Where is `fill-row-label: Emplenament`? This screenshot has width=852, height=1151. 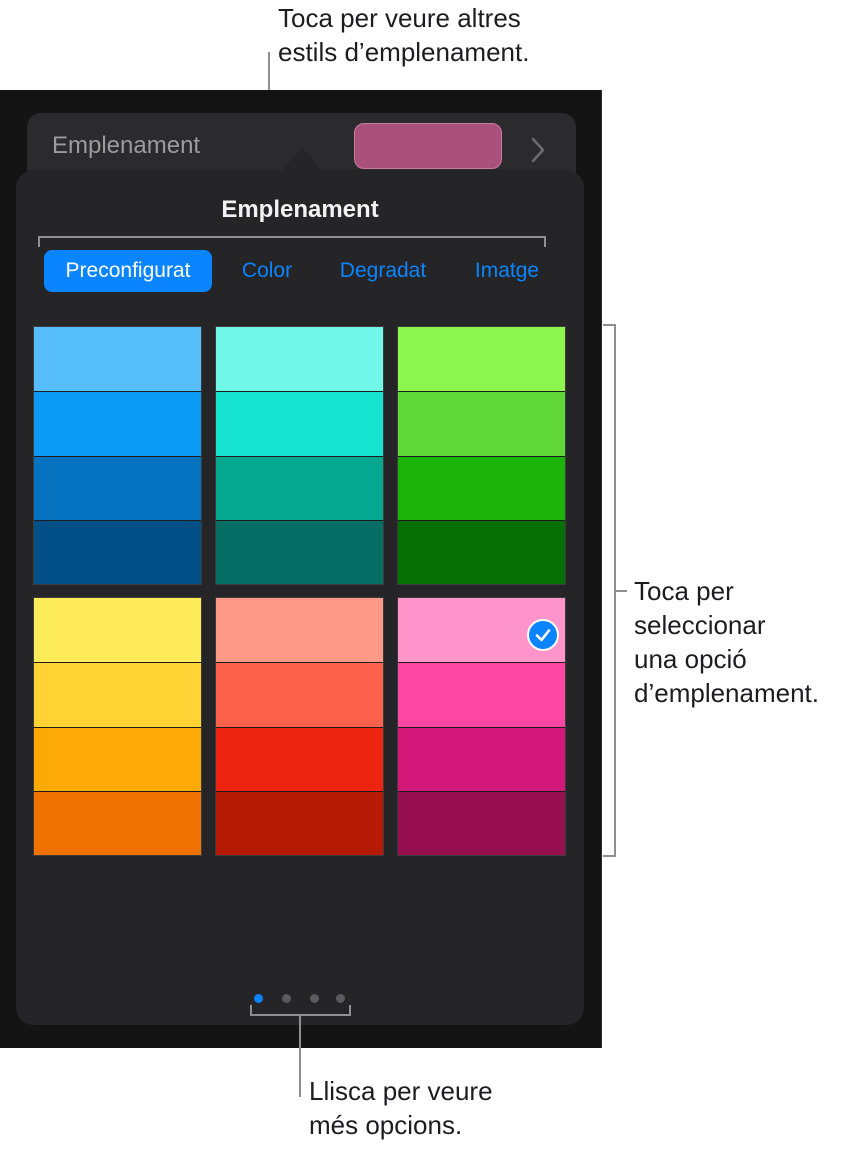 fill-row-label: Emplenament is located at coordinates (126, 145).